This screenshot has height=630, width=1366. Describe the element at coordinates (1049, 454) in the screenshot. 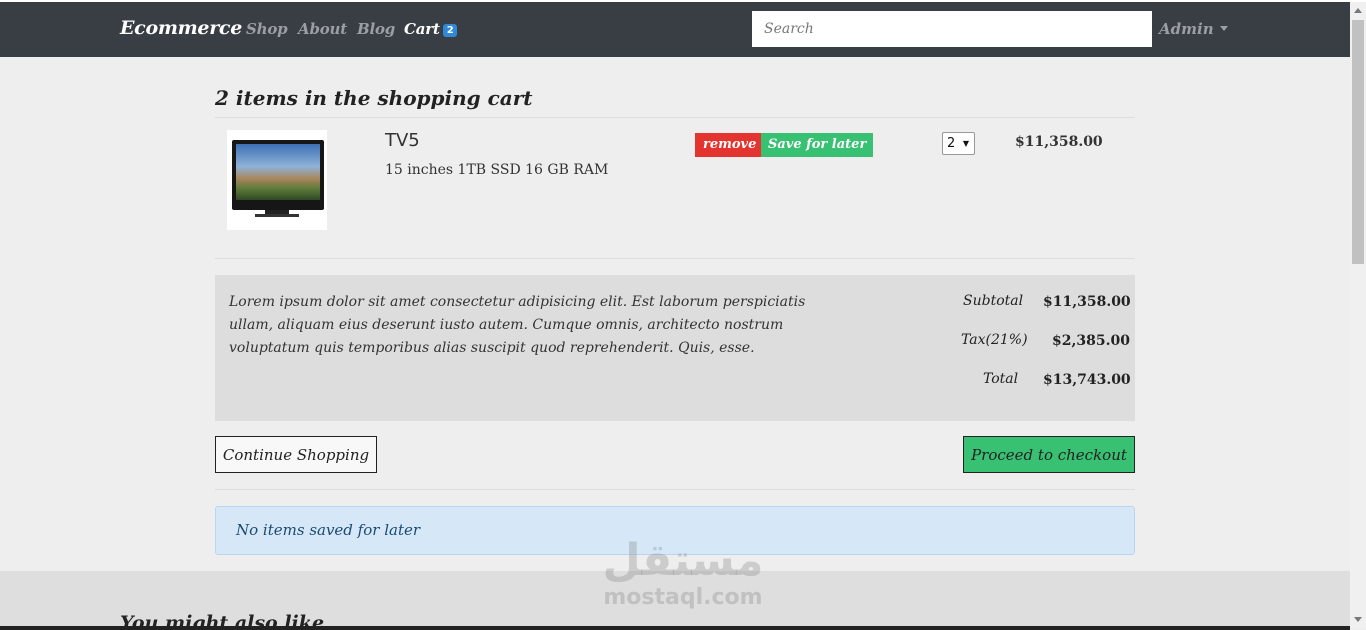

I see `checkout-button: Proceed to checkout` at that location.